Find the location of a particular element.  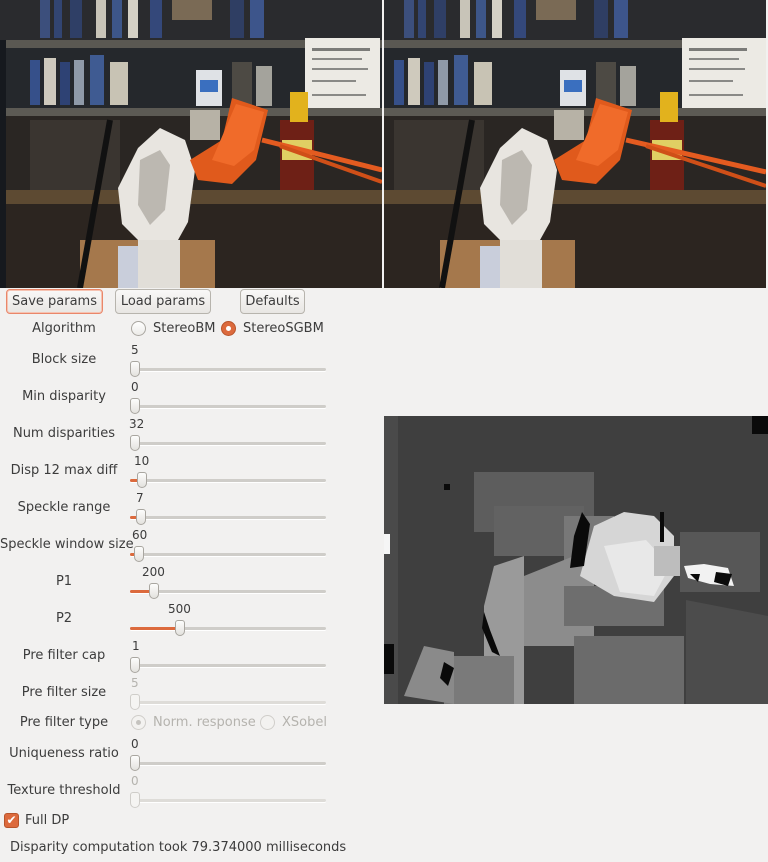

stereosgbm-label: StereoSGBM is located at coordinates (283, 328).